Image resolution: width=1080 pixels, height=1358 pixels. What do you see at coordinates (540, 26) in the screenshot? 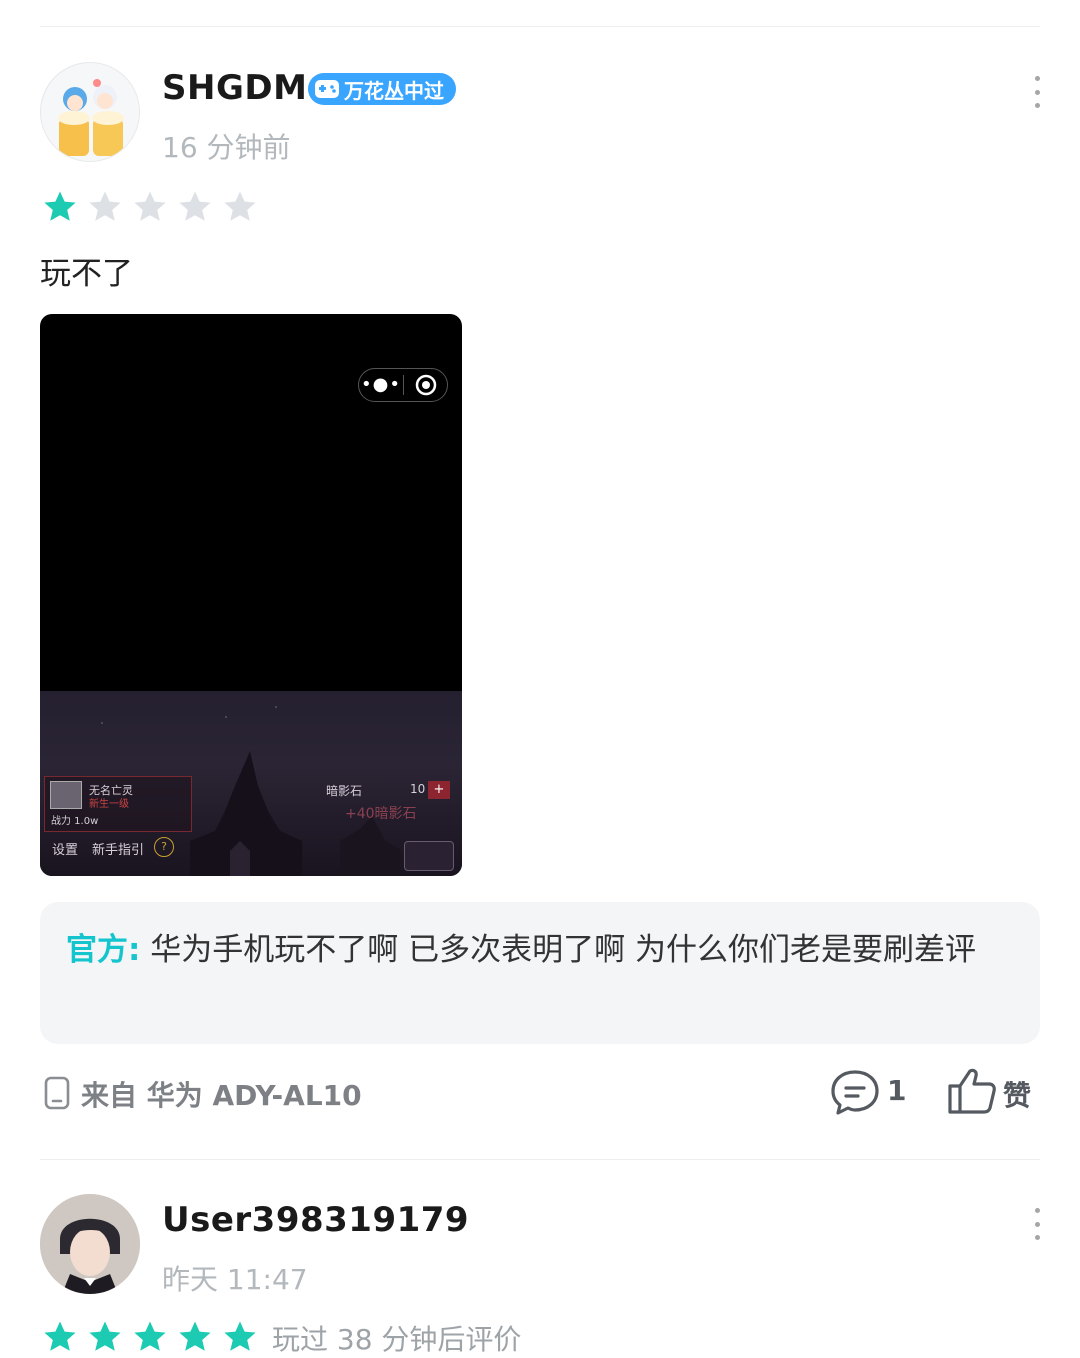
I see `top-divider` at bounding box center [540, 26].